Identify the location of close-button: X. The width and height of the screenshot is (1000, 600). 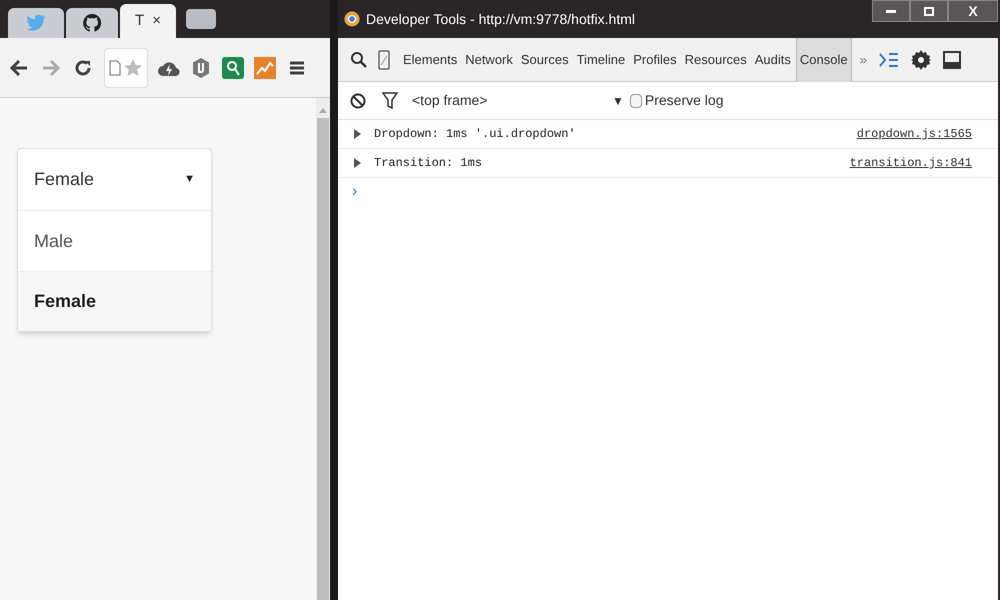
(973, 11).